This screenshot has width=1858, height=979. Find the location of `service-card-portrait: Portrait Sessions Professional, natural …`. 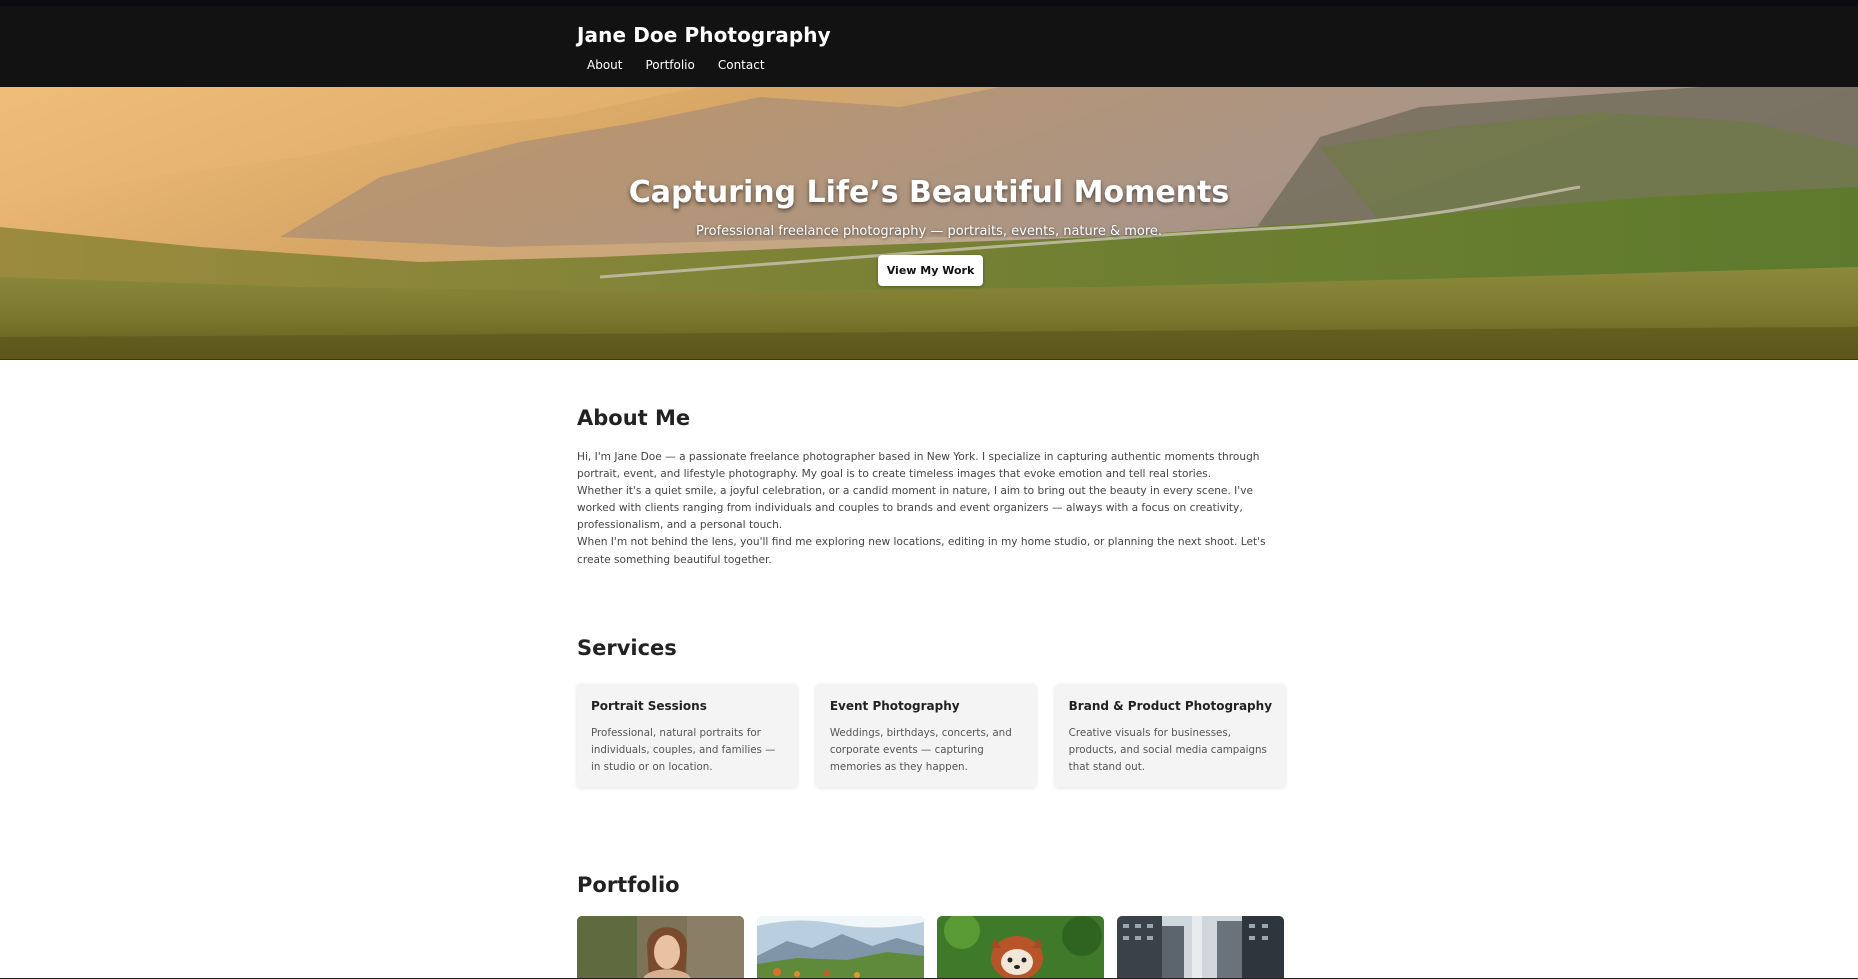

service-card-portrait: Portrait Sessions Professional, natural … is located at coordinates (687, 735).